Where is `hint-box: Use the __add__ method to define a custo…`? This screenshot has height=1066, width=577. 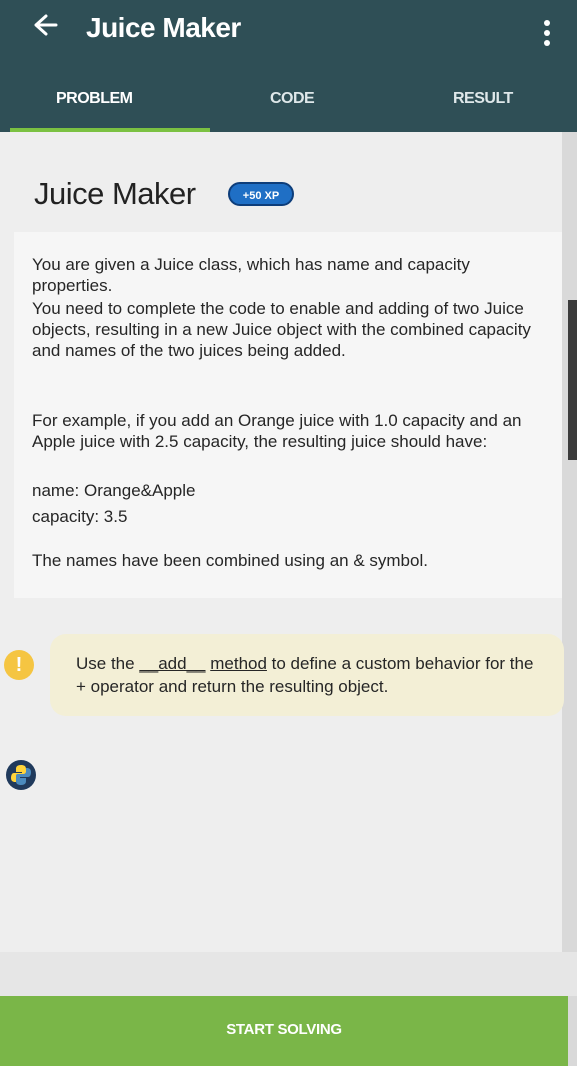
hint-box: Use the __add__ method to define a custo… is located at coordinates (307, 675).